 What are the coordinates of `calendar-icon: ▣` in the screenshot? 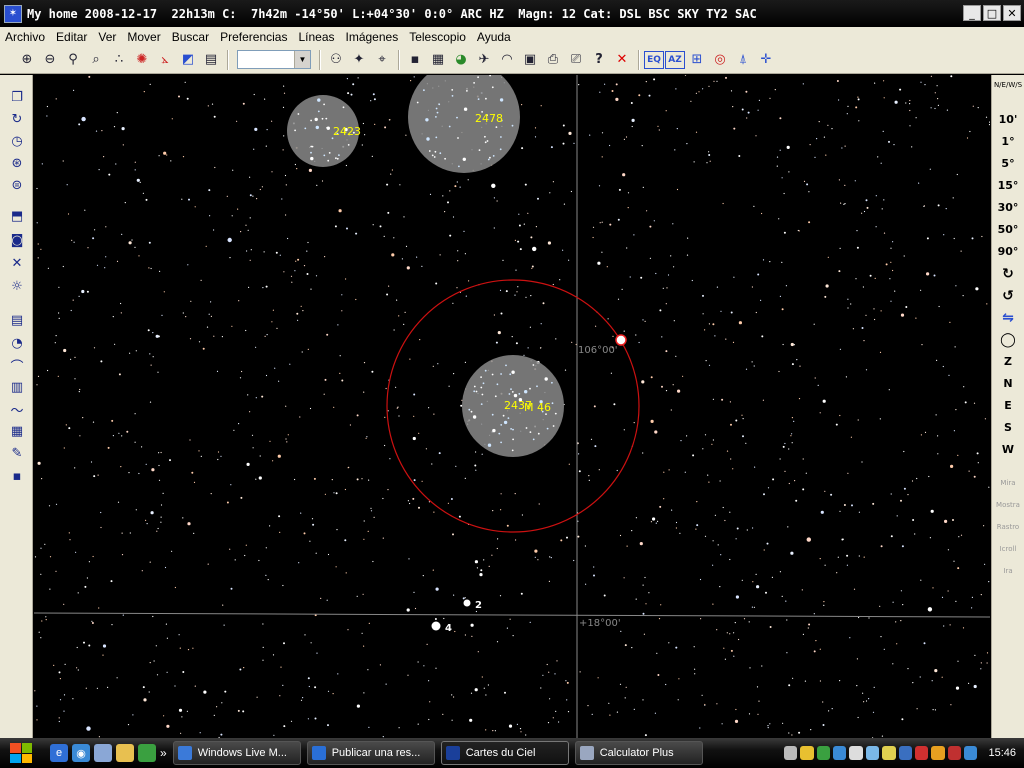 It's located at (530, 60).